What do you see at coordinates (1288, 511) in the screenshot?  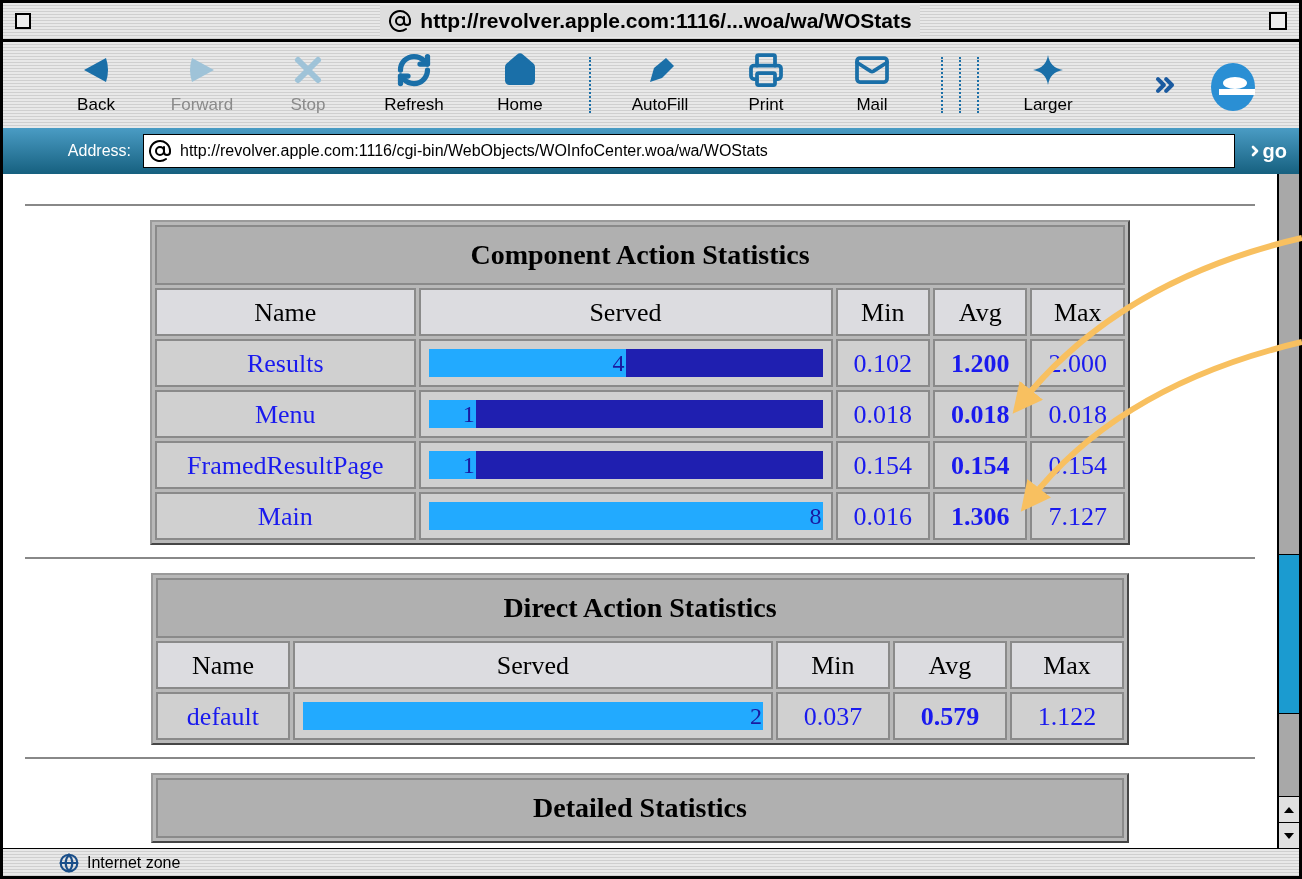 I see `scrollbar` at bounding box center [1288, 511].